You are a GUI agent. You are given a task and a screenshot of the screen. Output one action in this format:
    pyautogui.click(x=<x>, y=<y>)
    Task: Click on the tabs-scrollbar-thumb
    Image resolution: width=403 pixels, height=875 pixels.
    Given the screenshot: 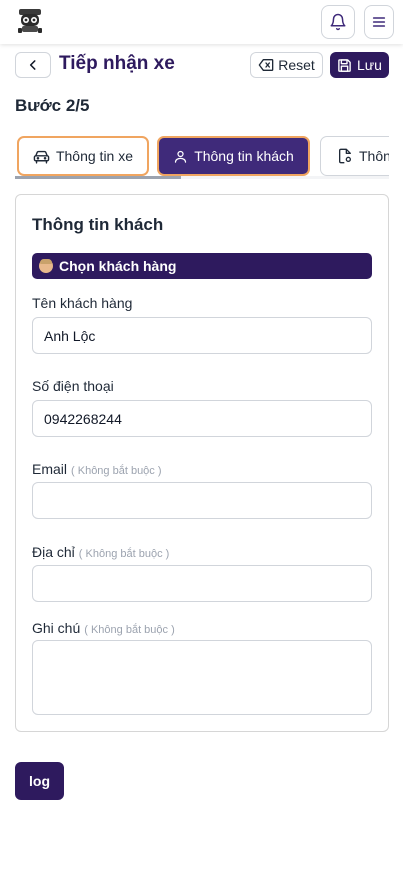 What is the action you would take?
    pyautogui.click(x=98, y=177)
    